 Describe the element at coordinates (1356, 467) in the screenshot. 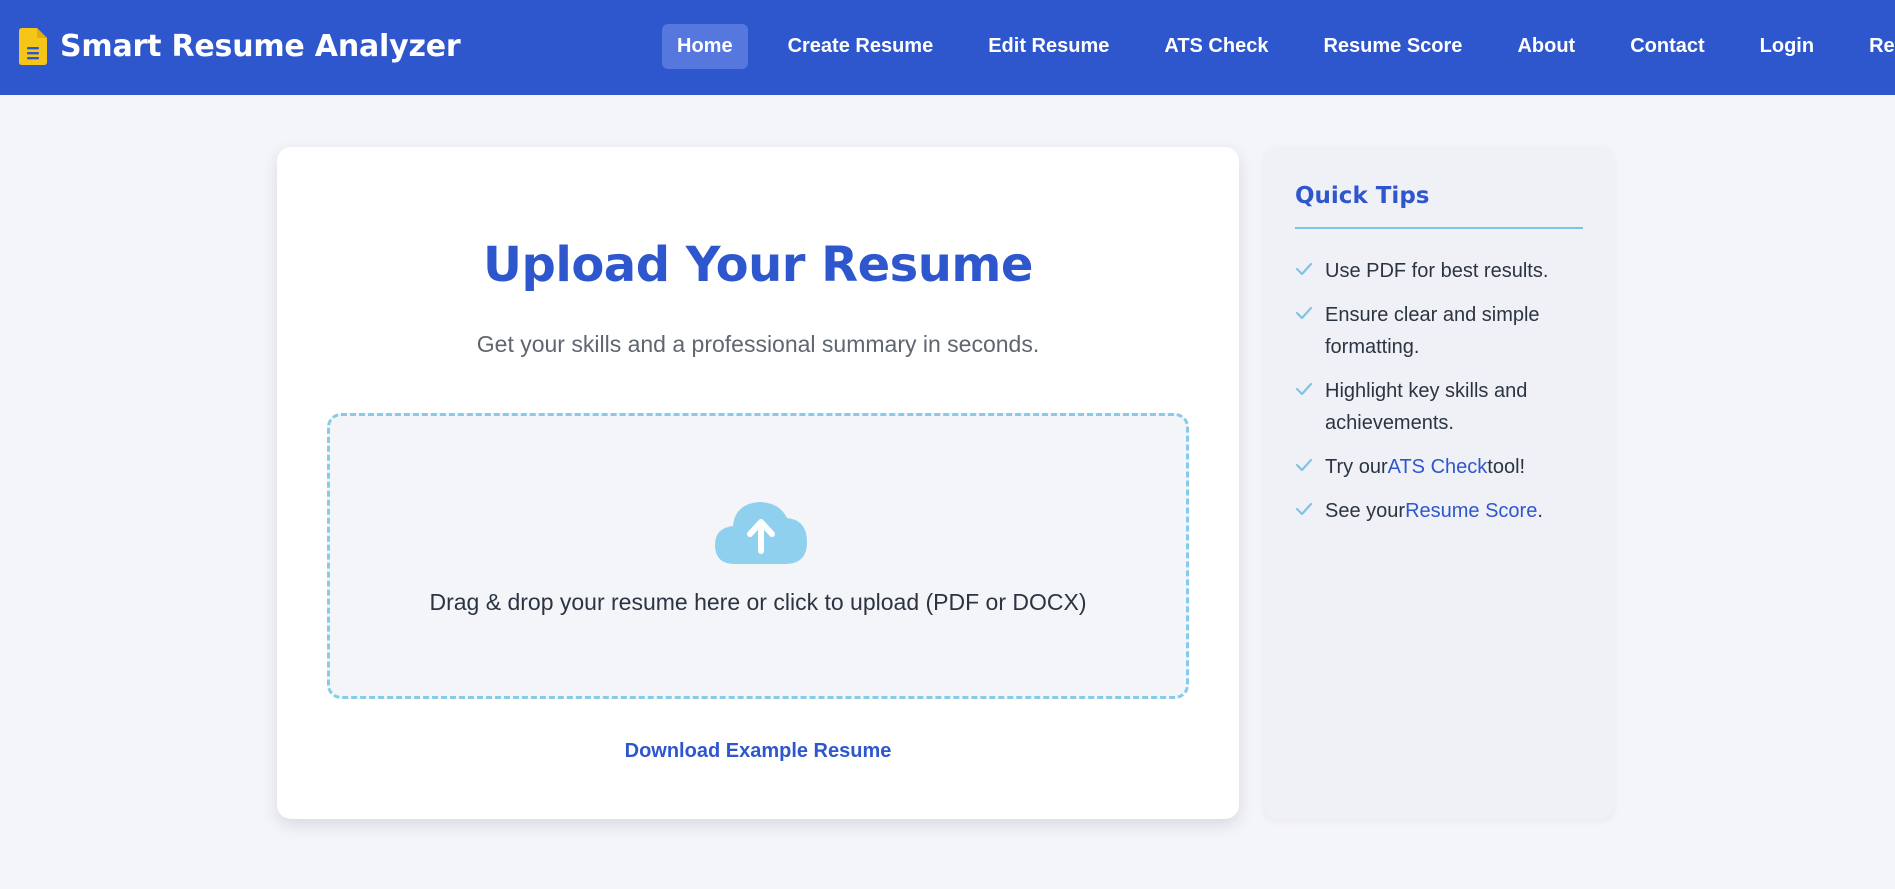

I see `tip-text-before: Try our` at that location.